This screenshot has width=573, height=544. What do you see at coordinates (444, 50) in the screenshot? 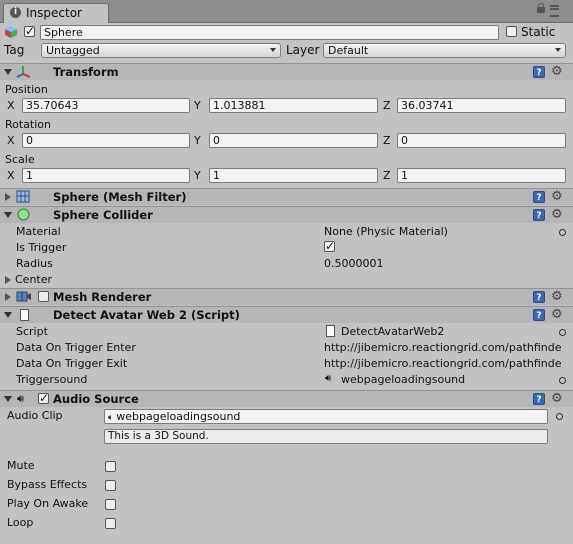
I see `layer-dropdown: Default` at bounding box center [444, 50].